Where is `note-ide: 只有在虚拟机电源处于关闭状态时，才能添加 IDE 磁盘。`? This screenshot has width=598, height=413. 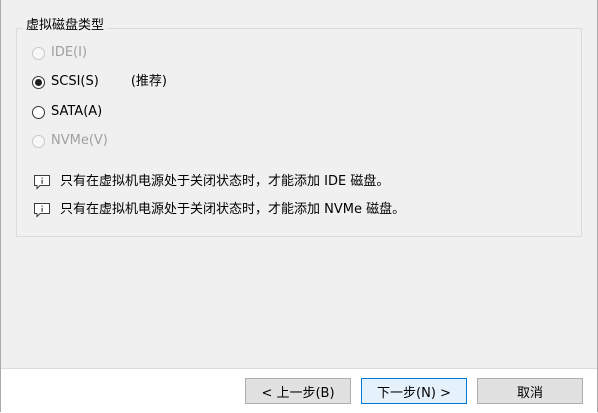
note-ide: 只有在虚拟机电源处于关闭状态时，才能添加 IDE 磁盘。 is located at coordinates (211, 182).